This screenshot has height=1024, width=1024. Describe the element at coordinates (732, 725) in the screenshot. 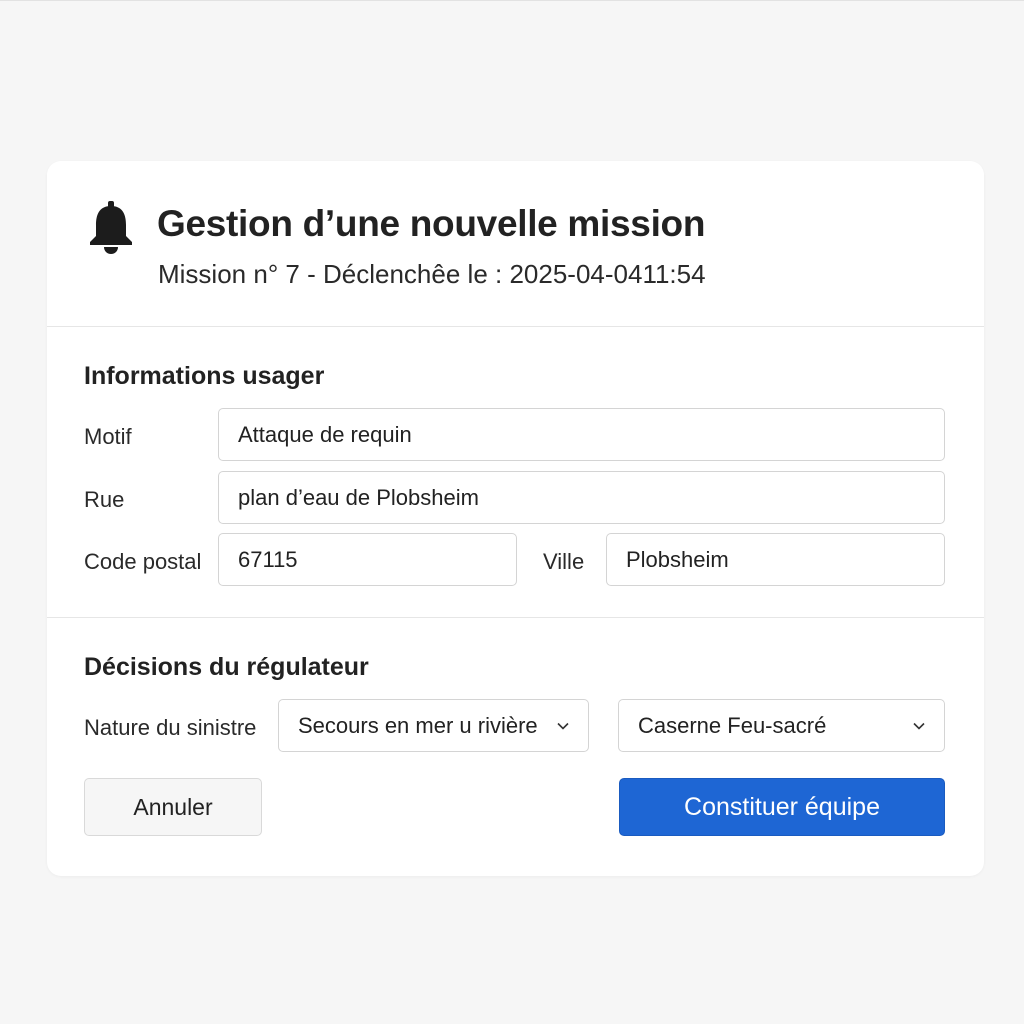

I see `caserne-value: Caserne Feu-sacré` at that location.